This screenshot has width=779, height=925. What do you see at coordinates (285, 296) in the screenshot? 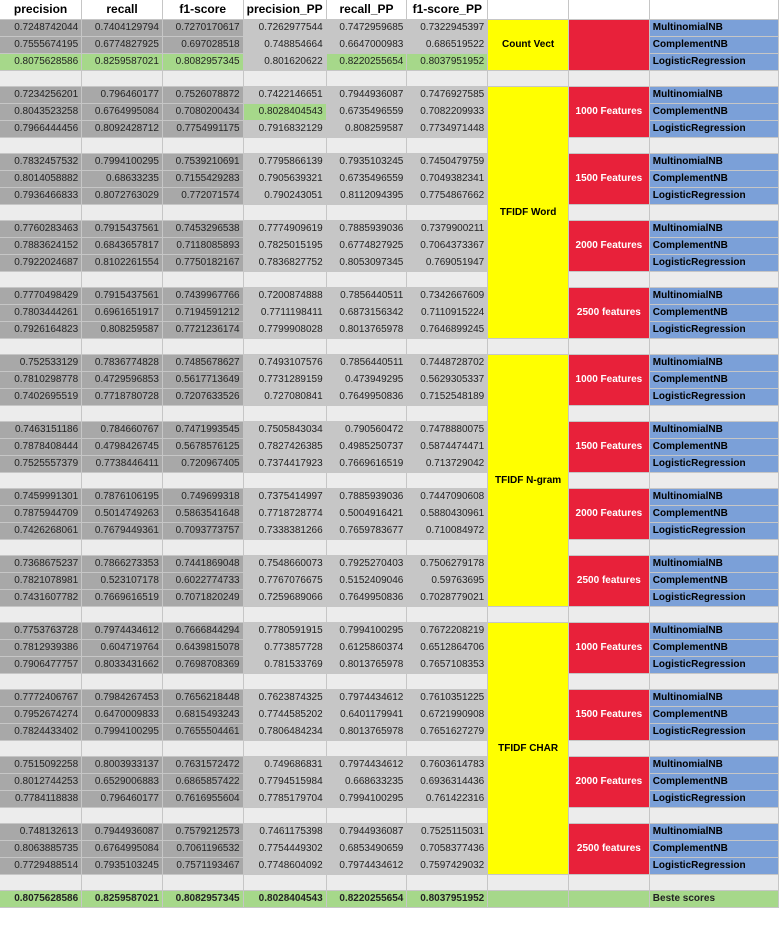
I see `metric-cell: 0.7200874888` at bounding box center [285, 296].